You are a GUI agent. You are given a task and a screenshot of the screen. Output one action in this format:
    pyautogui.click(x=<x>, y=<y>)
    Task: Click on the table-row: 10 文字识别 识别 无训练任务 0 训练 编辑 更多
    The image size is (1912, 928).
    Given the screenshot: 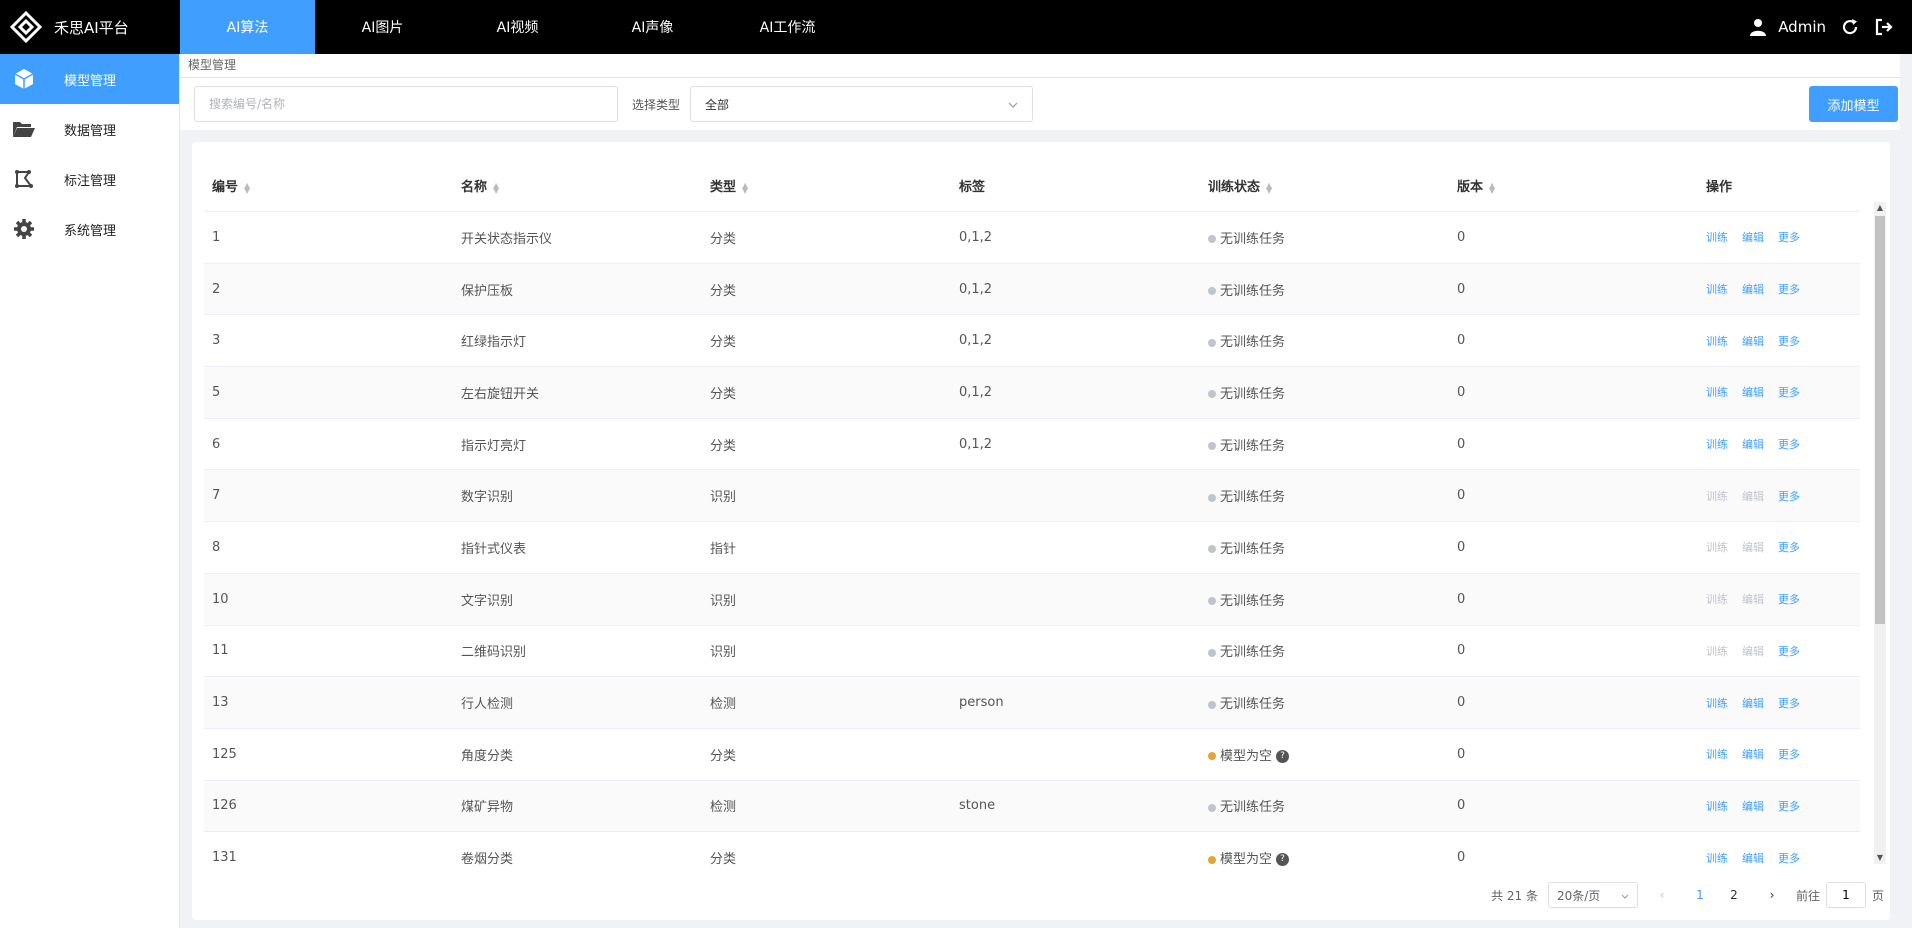 What is the action you would take?
    pyautogui.click(x=1032, y=599)
    